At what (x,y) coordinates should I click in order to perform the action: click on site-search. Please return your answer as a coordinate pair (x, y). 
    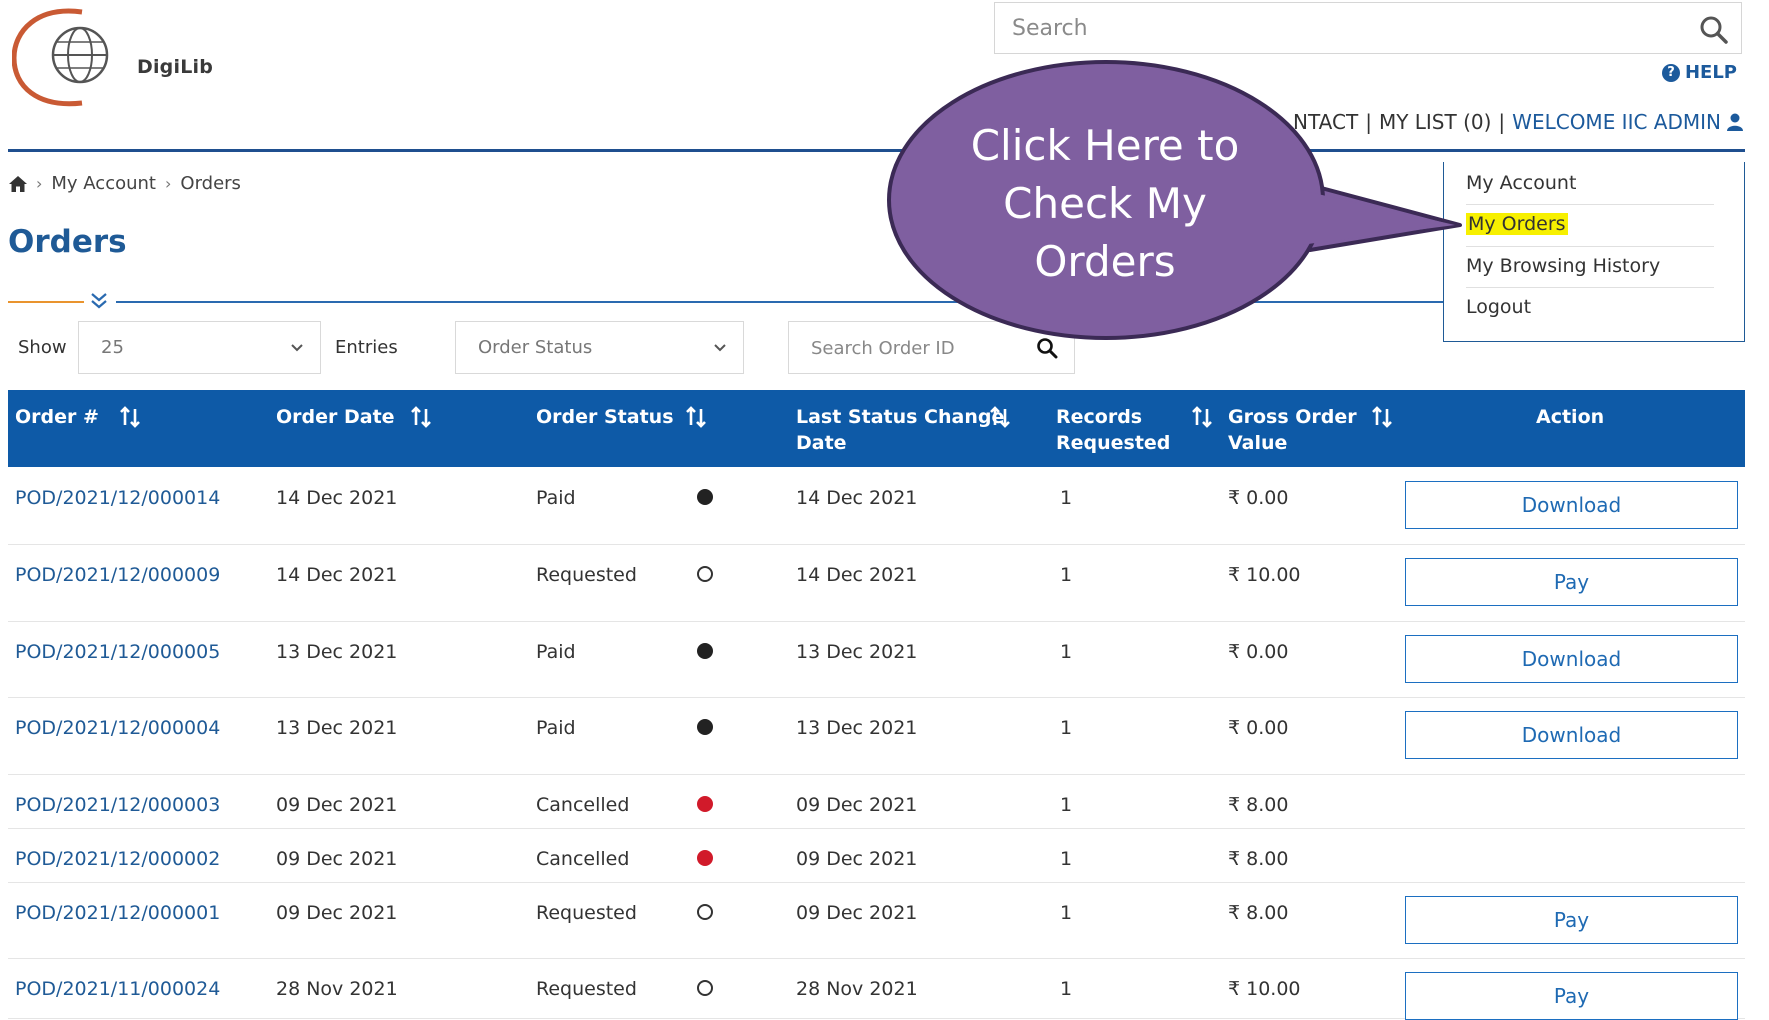
    Looking at the image, I should click on (1368, 28).